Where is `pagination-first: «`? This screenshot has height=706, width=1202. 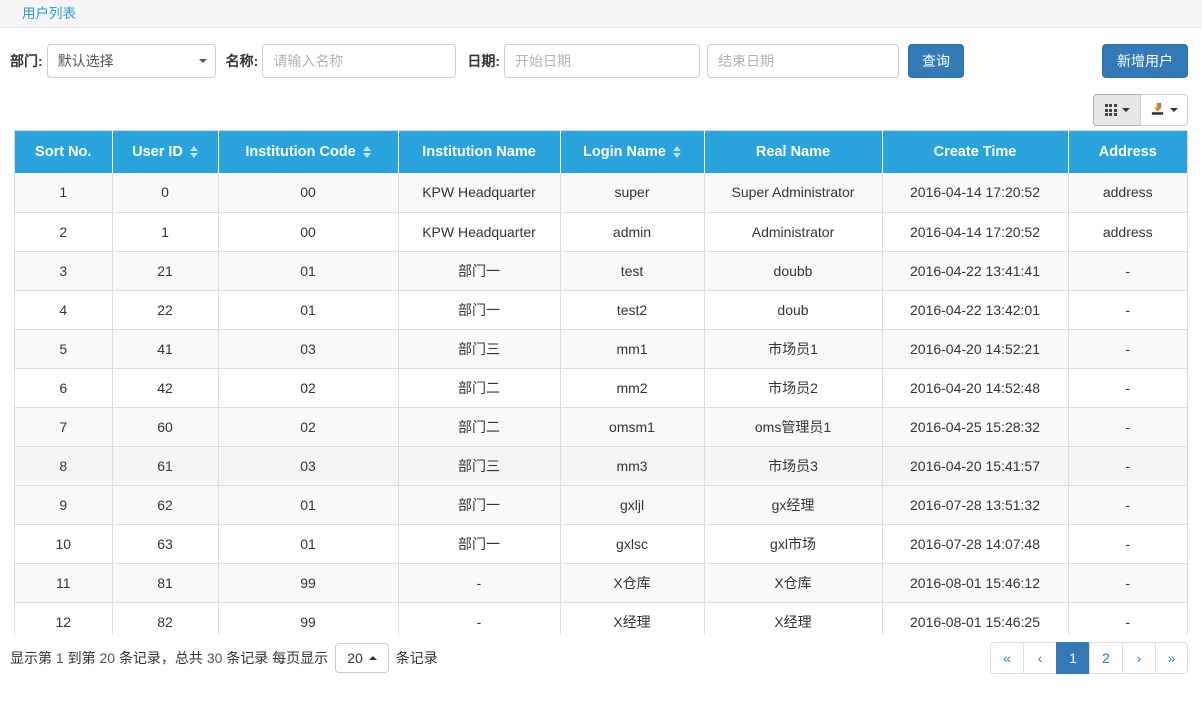 pagination-first: « is located at coordinates (1006, 658).